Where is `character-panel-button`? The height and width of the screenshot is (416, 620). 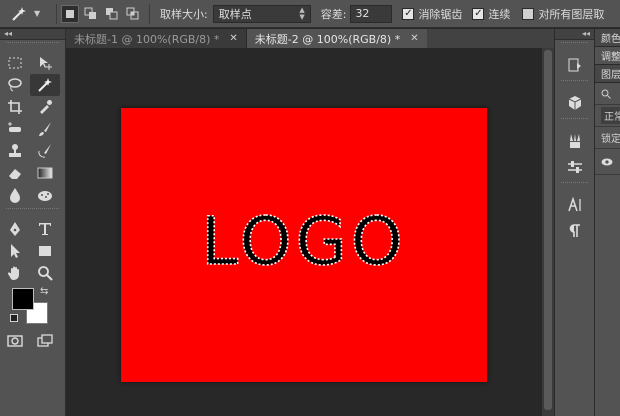
character-panel-button is located at coordinates (575, 205).